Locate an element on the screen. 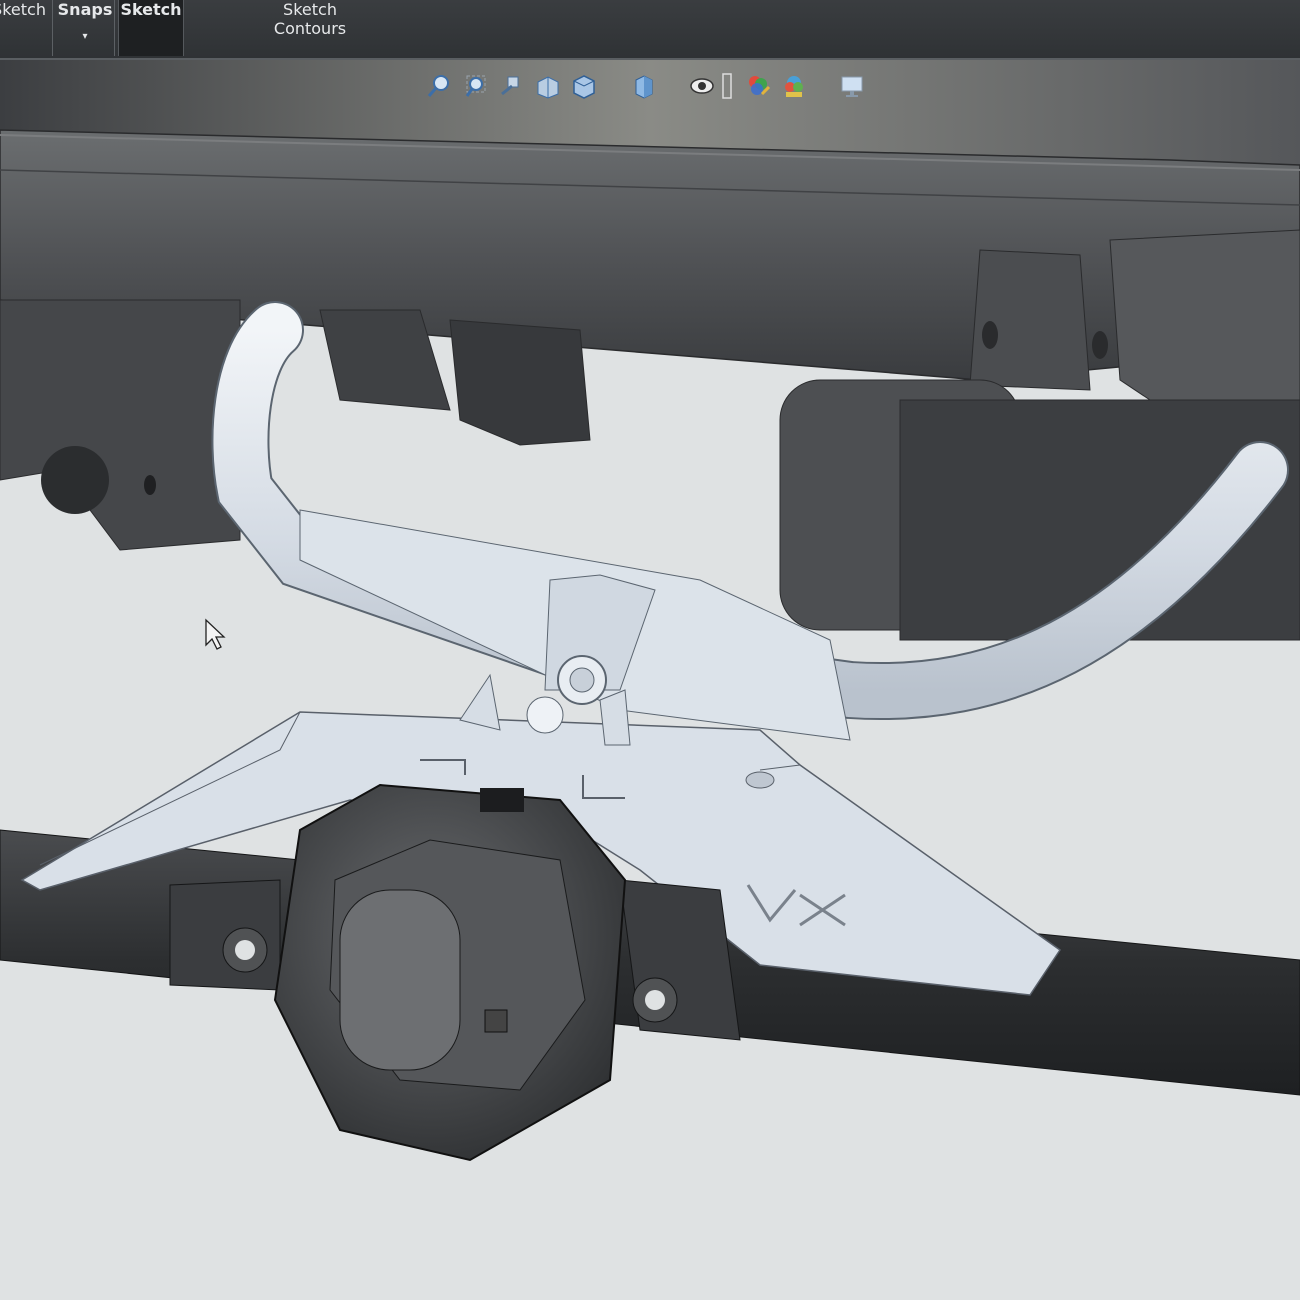  zoom-to-fit-button is located at coordinates (440, 86).